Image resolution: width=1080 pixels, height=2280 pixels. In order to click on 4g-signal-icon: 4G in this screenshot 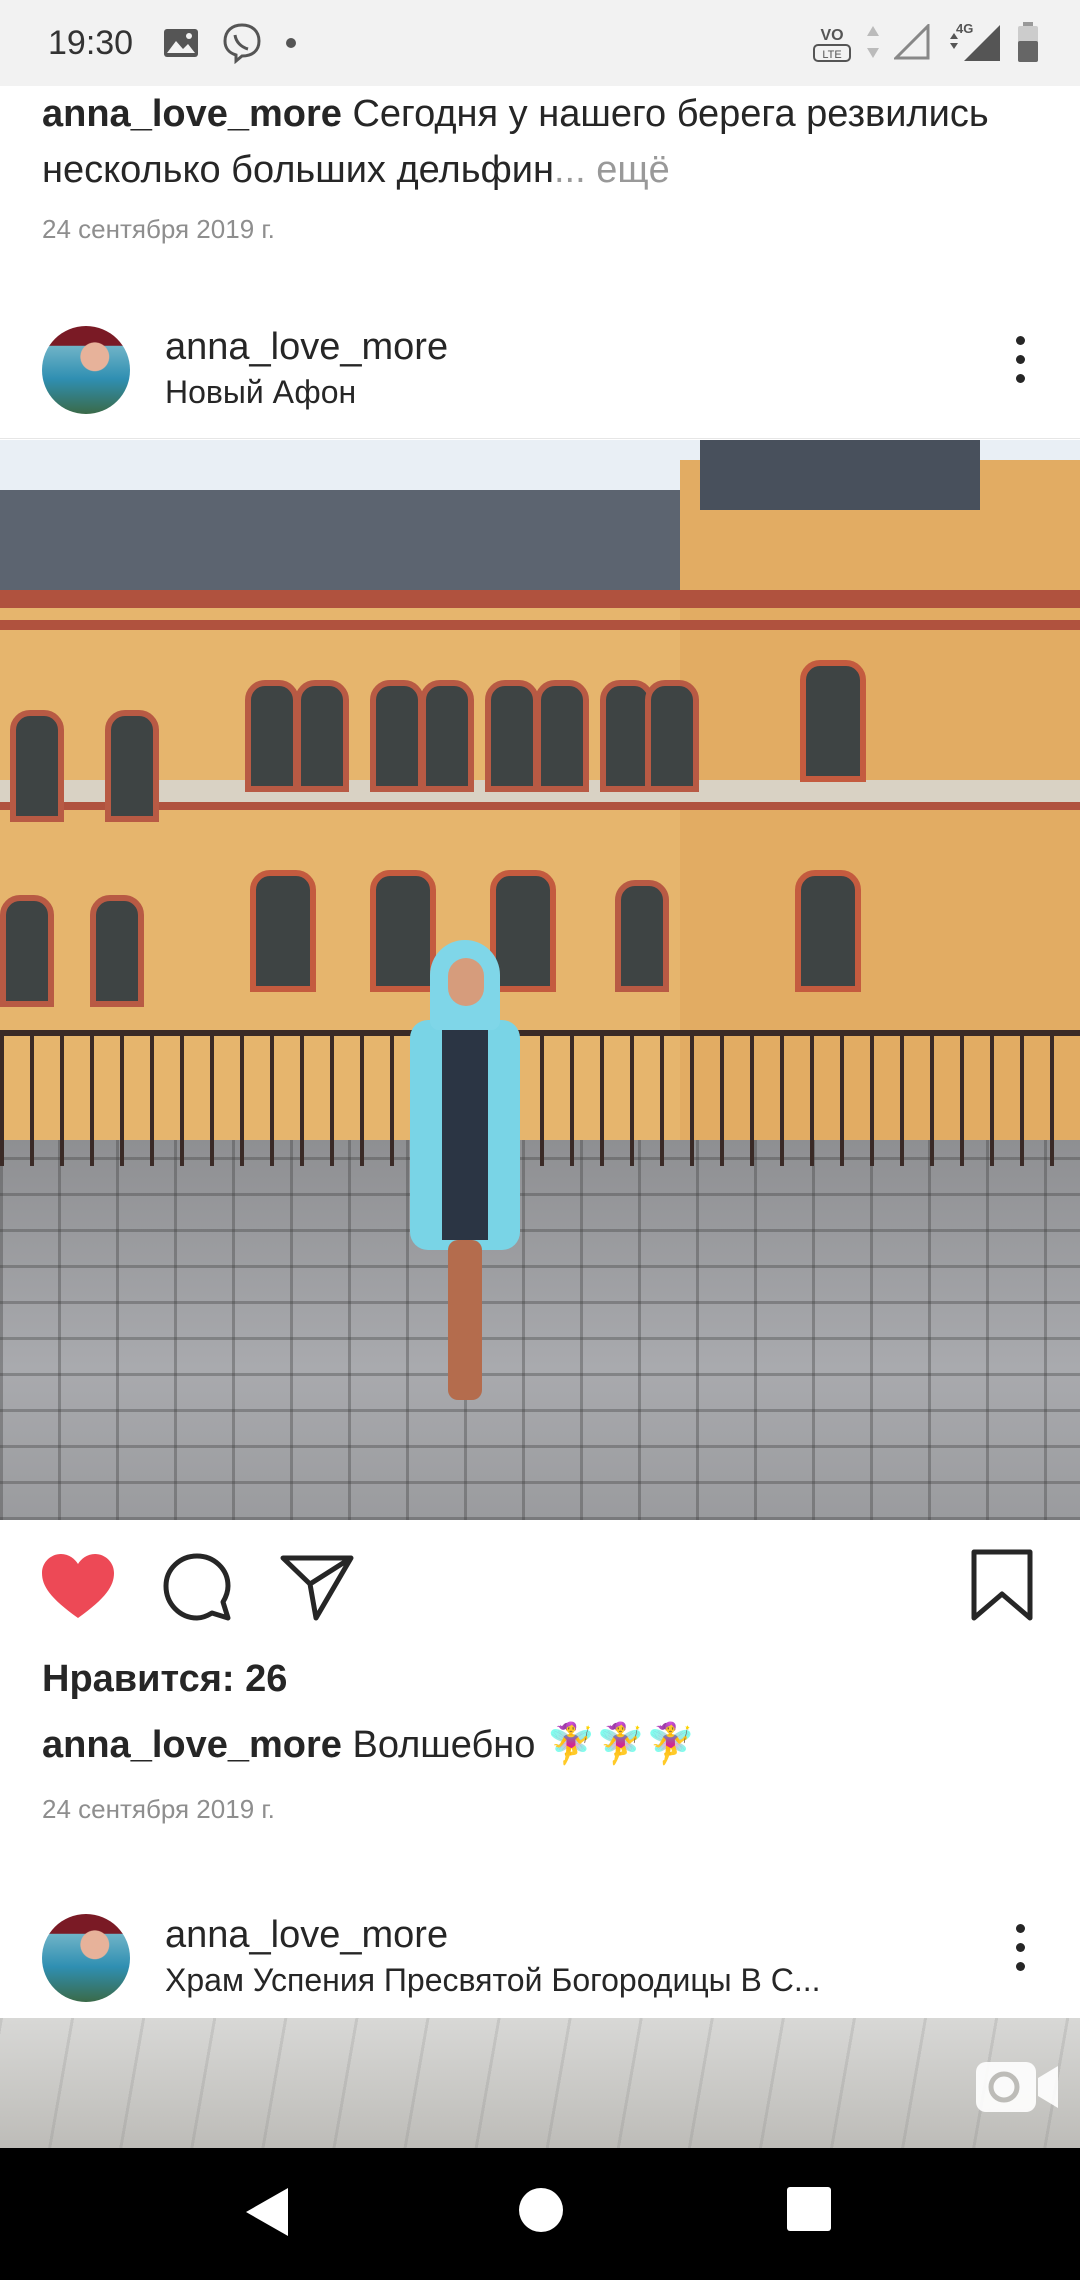, I will do `click(973, 42)`.